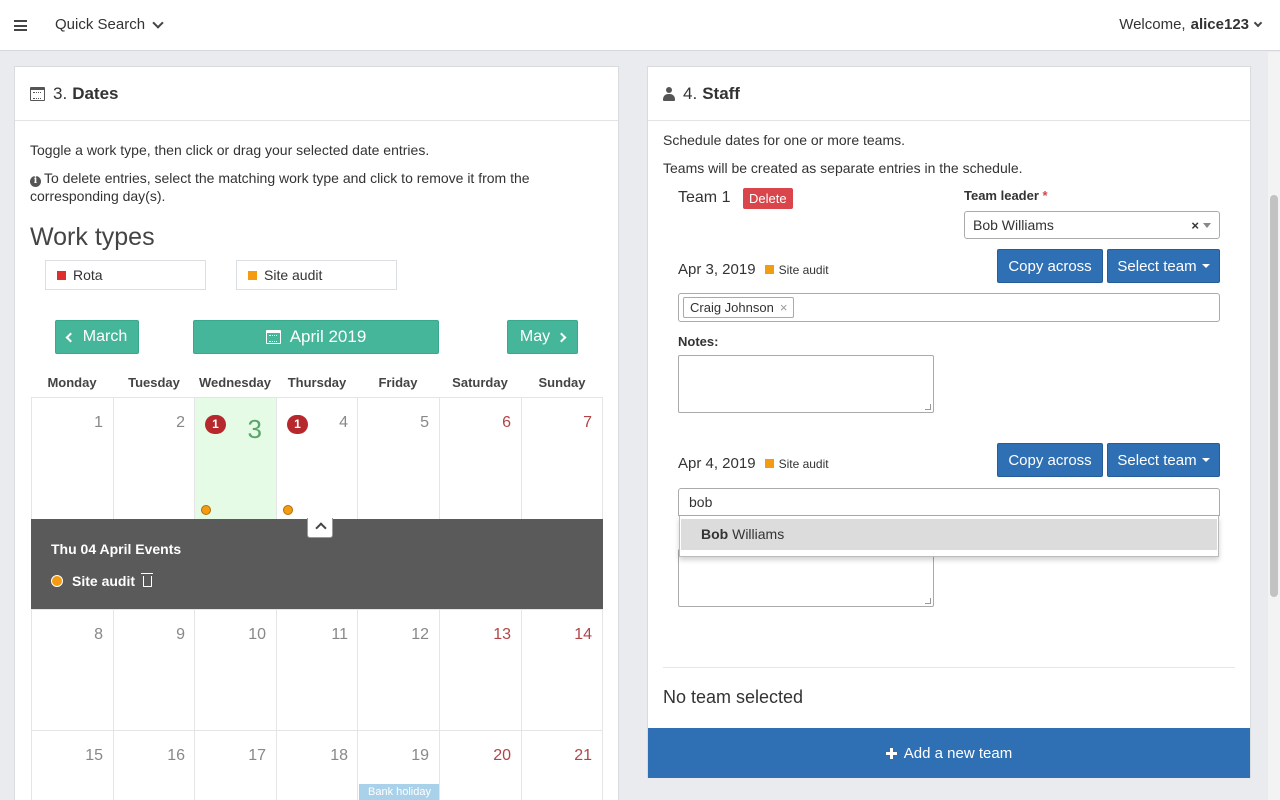 The height and width of the screenshot is (800, 1280). What do you see at coordinates (154, 765) in the screenshot?
I see `calendar-day: 16` at bounding box center [154, 765].